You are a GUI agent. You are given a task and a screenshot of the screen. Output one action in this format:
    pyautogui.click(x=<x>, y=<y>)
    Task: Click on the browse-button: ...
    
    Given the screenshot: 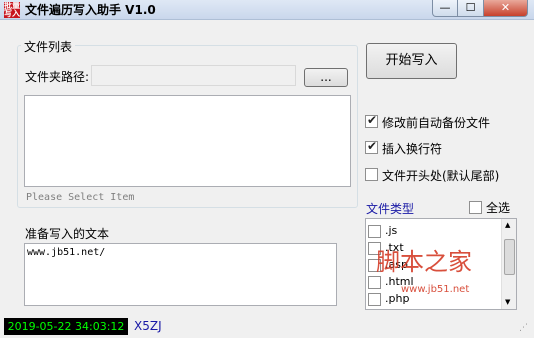 What is the action you would take?
    pyautogui.click(x=326, y=77)
    